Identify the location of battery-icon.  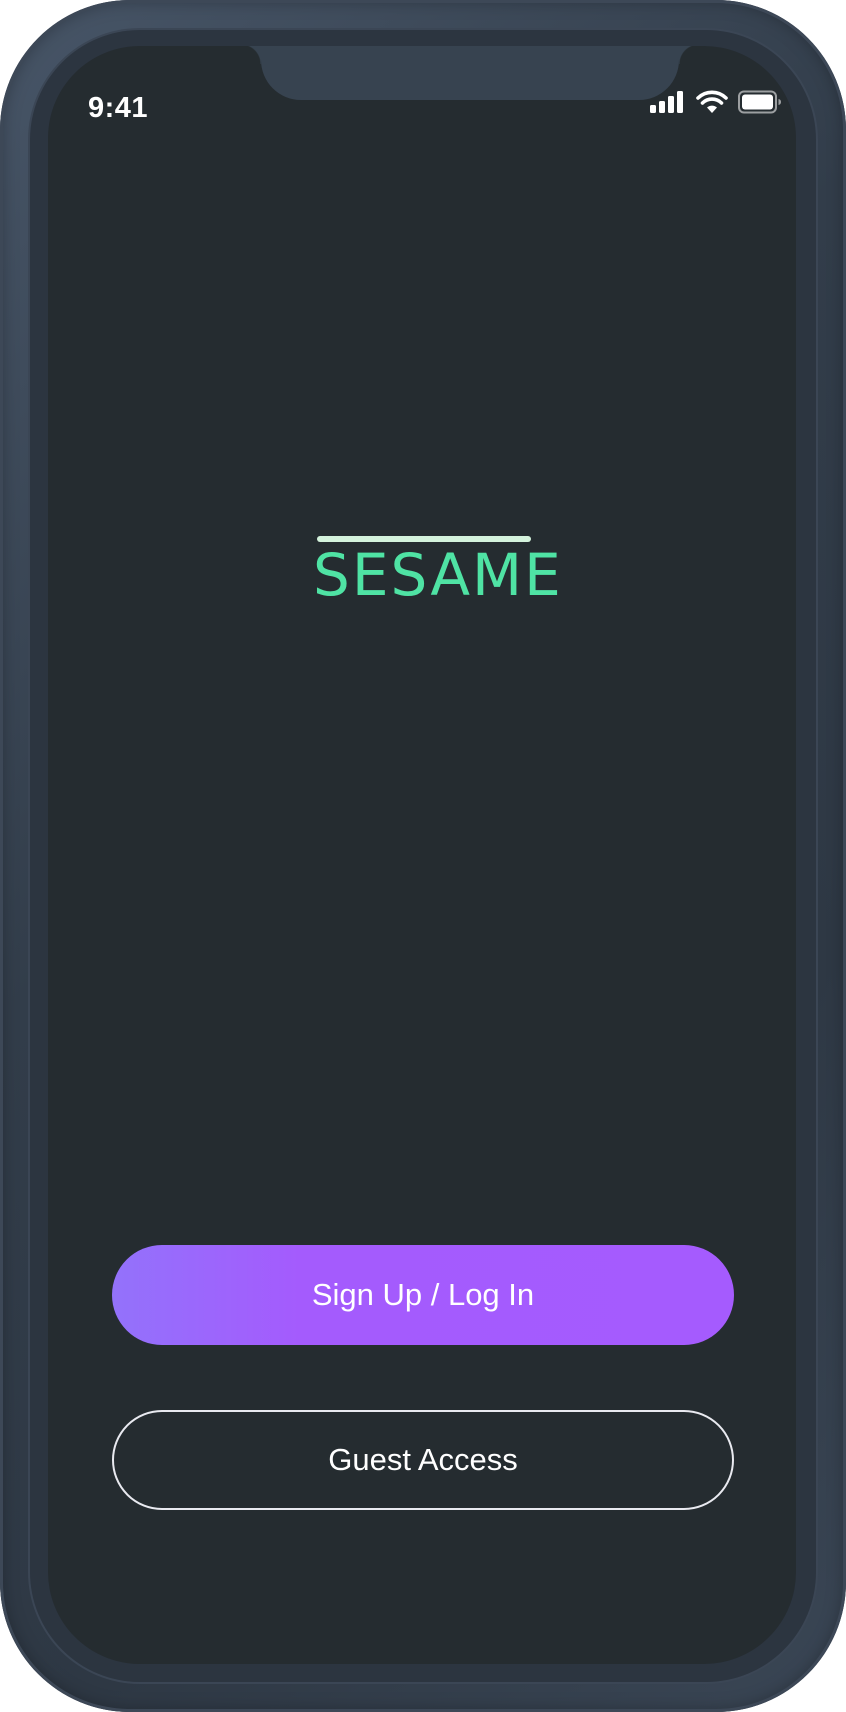
(760, 104).